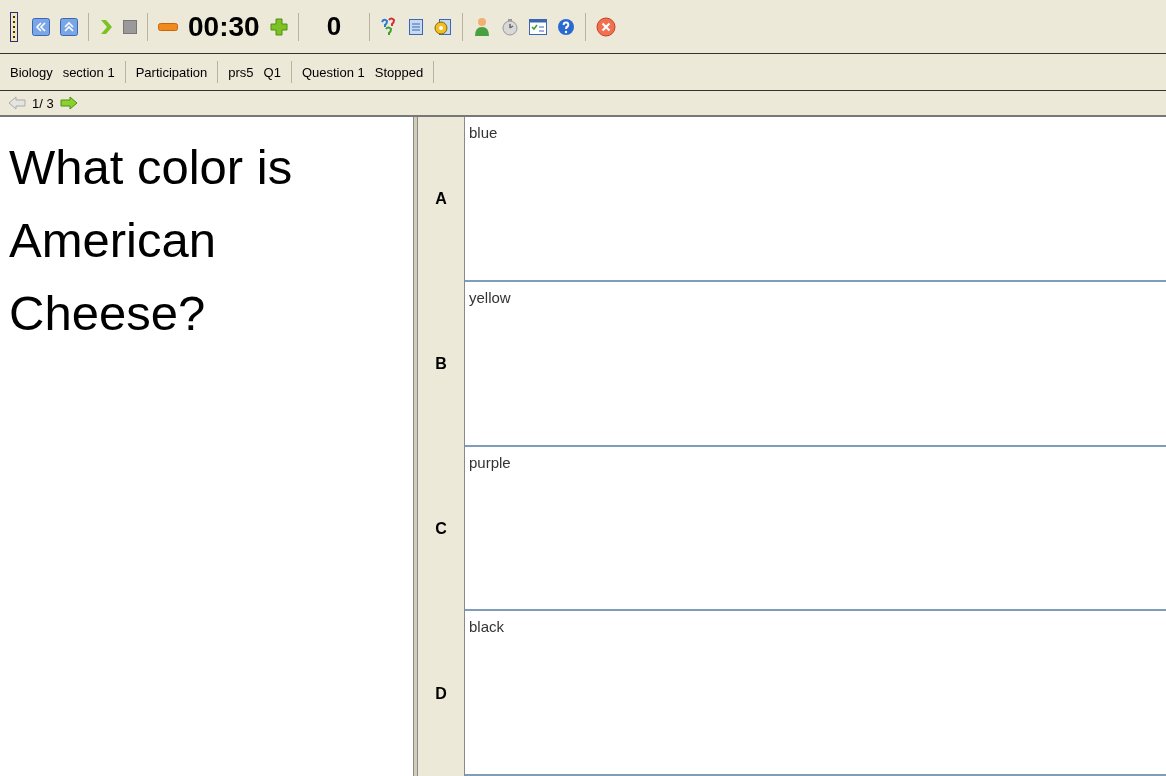 The width and height of the screenshot is (1166, 776). I want to click on status-text: section 1, so click(88, 72).